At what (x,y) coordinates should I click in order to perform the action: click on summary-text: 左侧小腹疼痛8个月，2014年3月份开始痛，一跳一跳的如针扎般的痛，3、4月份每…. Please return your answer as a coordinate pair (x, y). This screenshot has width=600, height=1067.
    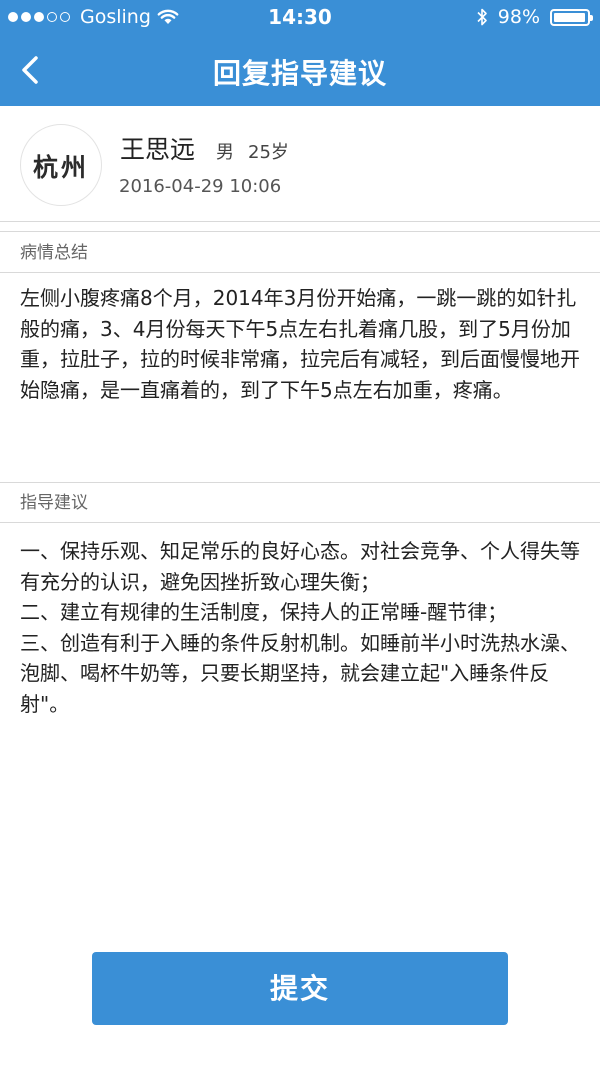
    Looking at the image, I should click on (300, 344).